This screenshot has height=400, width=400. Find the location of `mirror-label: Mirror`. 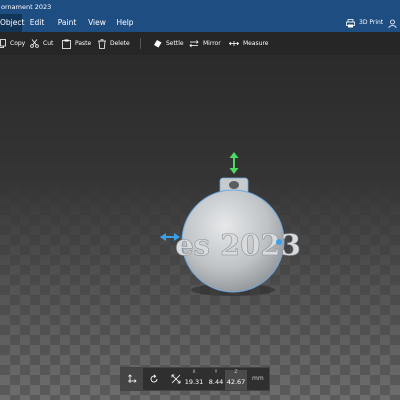

mirror-label: Mirror is located at coordinates (212, 43).